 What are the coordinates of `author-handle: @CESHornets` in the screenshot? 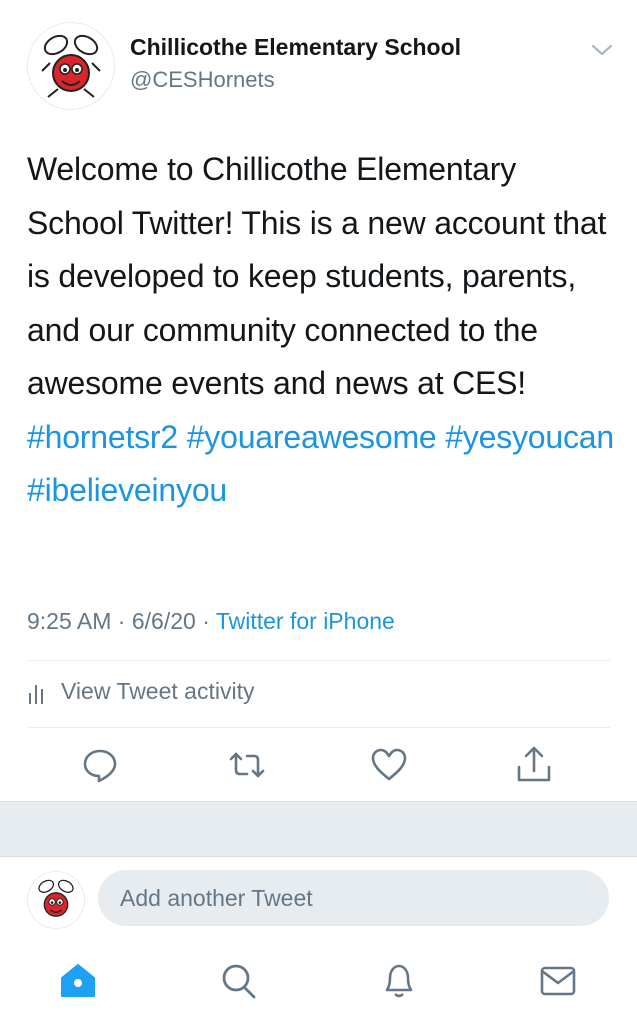 It's located at (202, 80).